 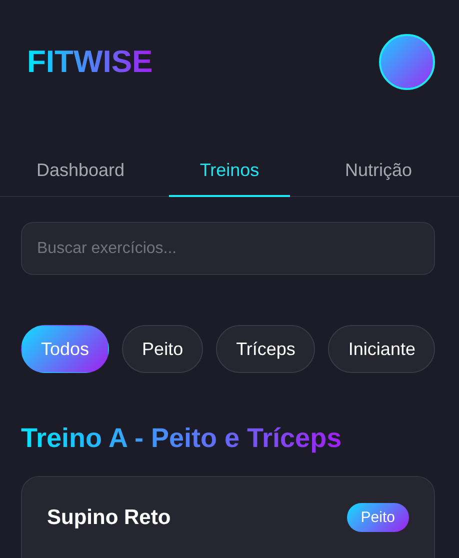 What do you see at coordinates (65, 349) in the screenshot?
I see `filter-chip: Todos` at bounding box center [65, 349].